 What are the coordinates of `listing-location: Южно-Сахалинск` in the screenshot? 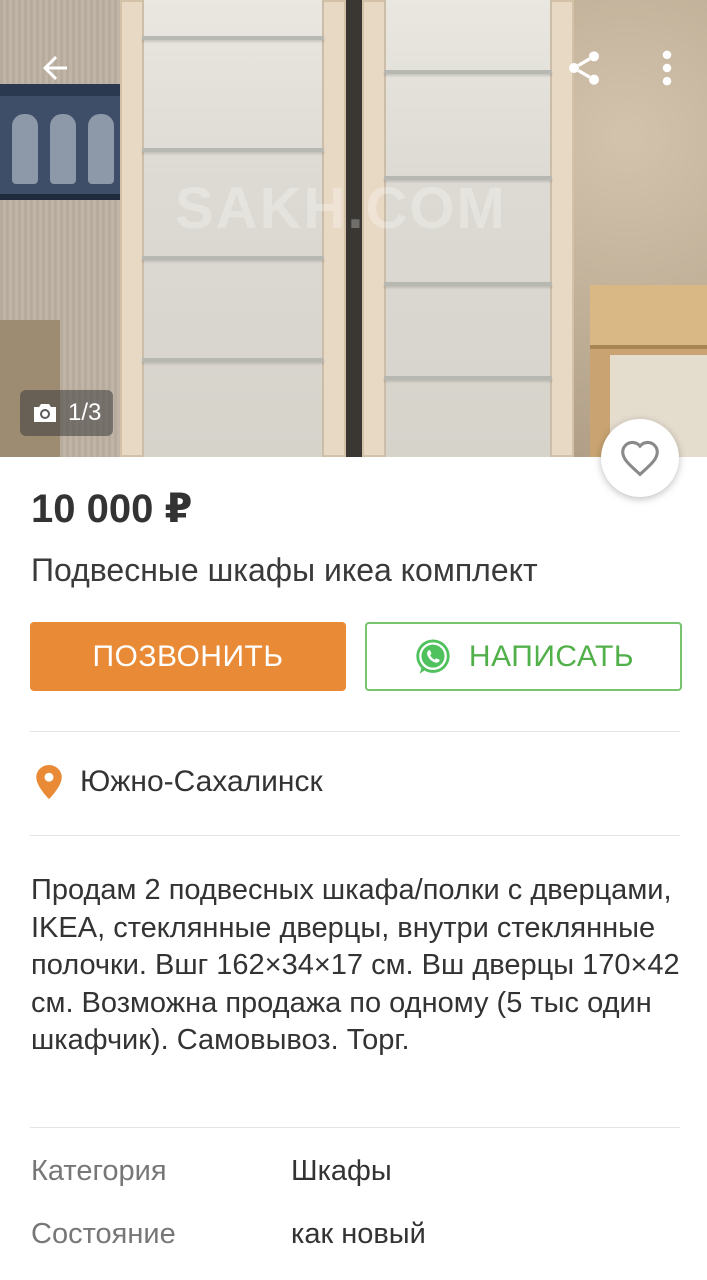 It's located at (179, 782).